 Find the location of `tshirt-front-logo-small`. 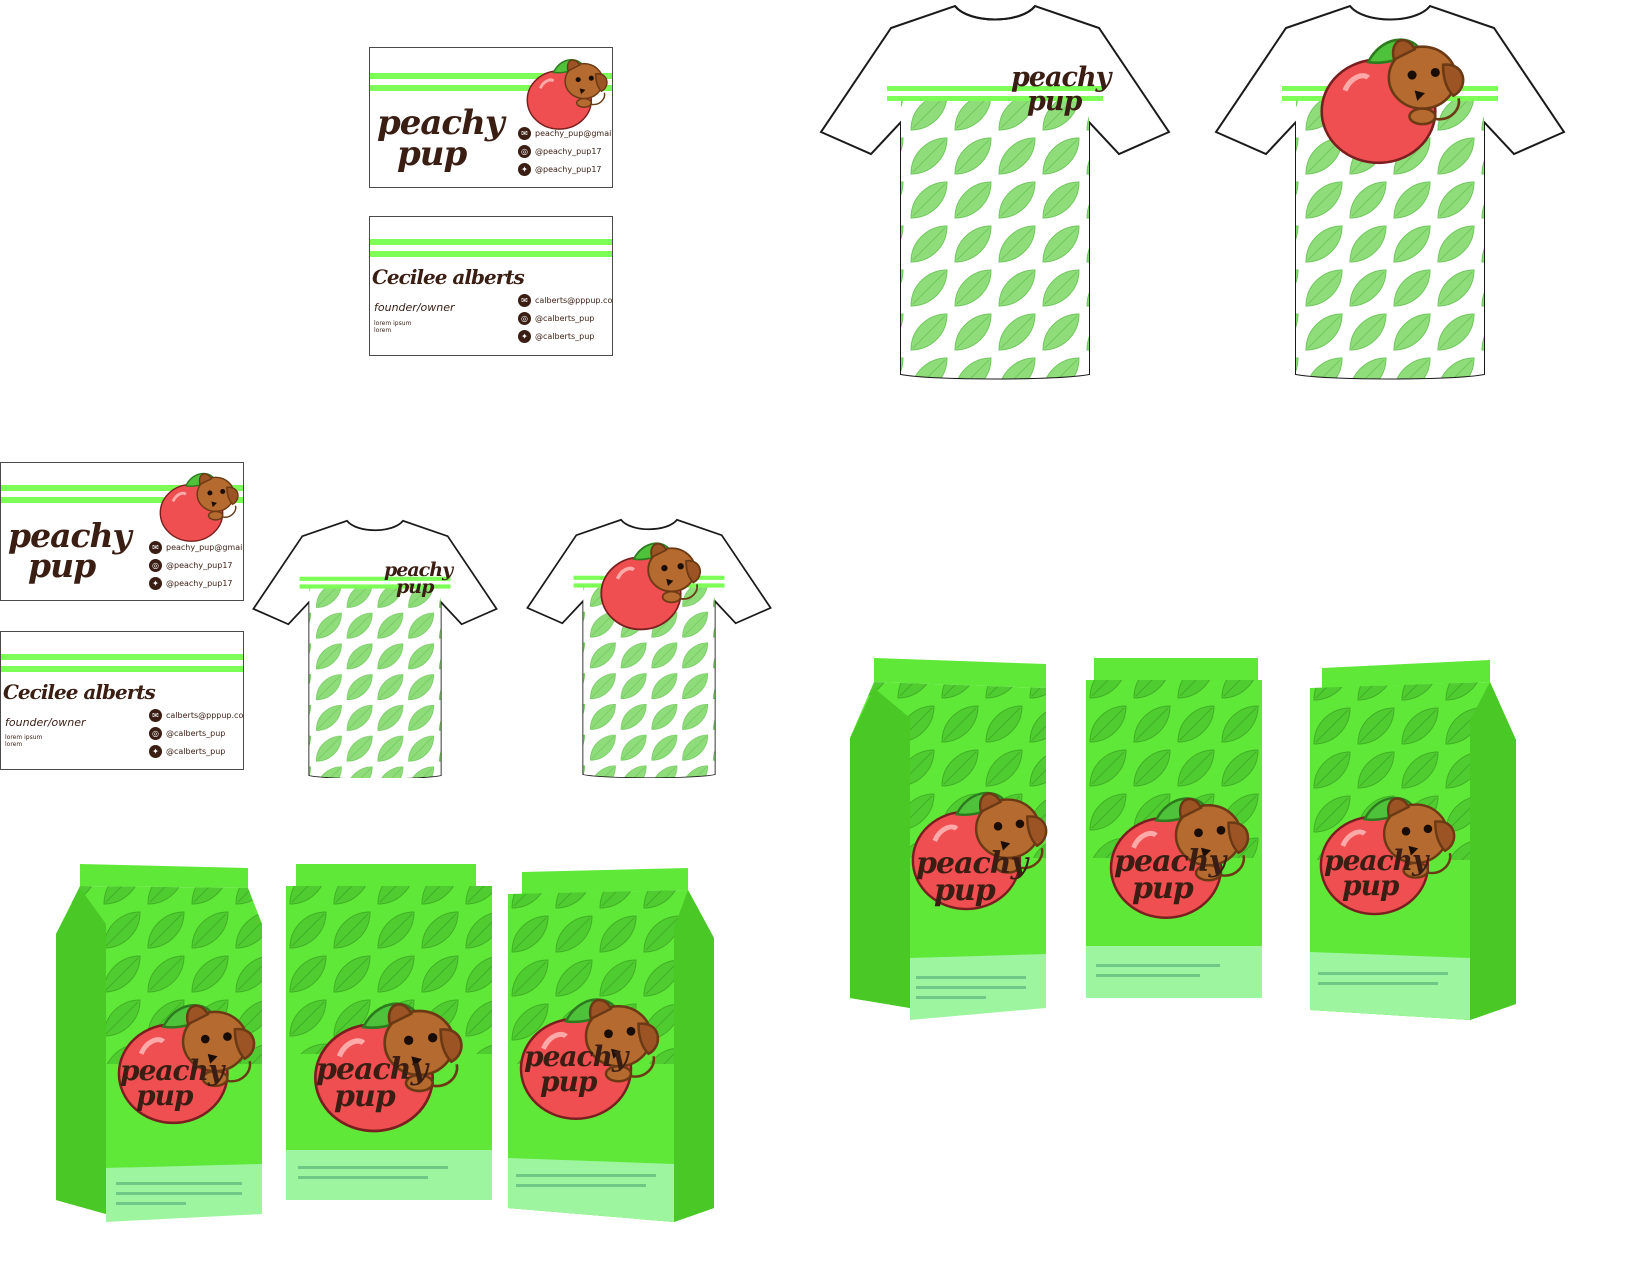

tshirt-front-logo-small is located at coordinates (649, 647).